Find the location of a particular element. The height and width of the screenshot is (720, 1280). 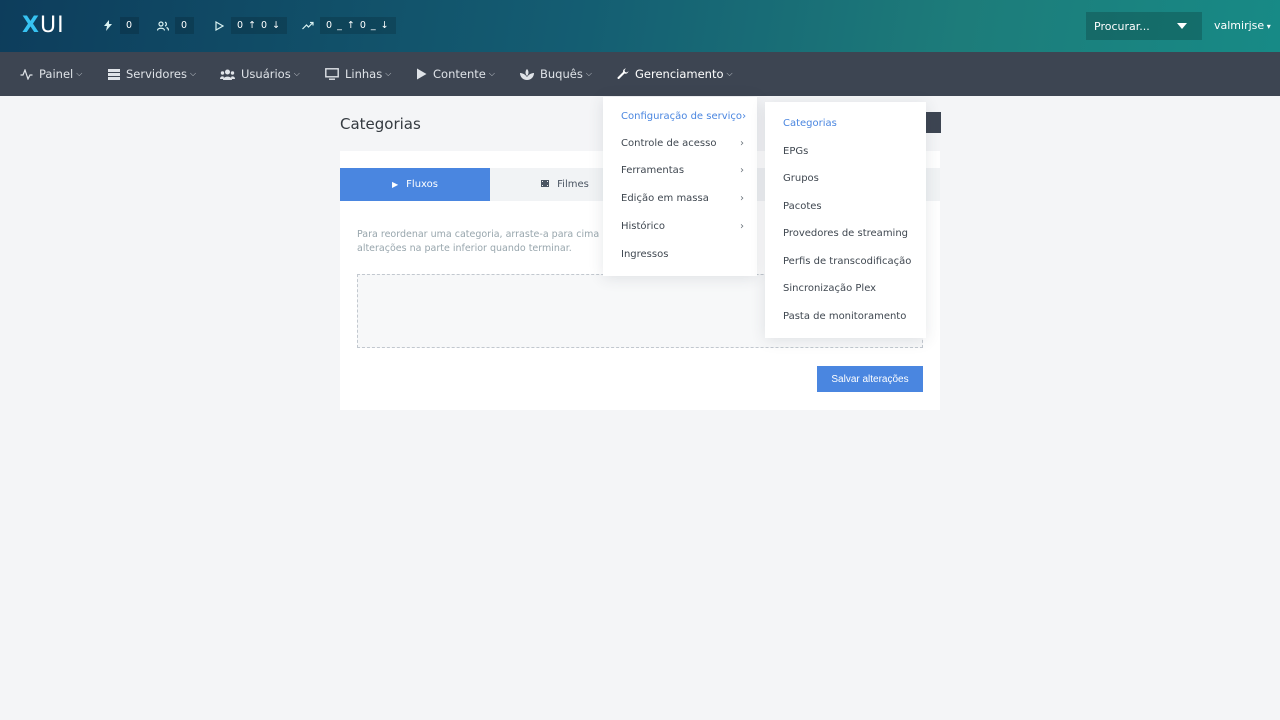

submenu-item-categories: Categorias is located at coordinates (810, 123).